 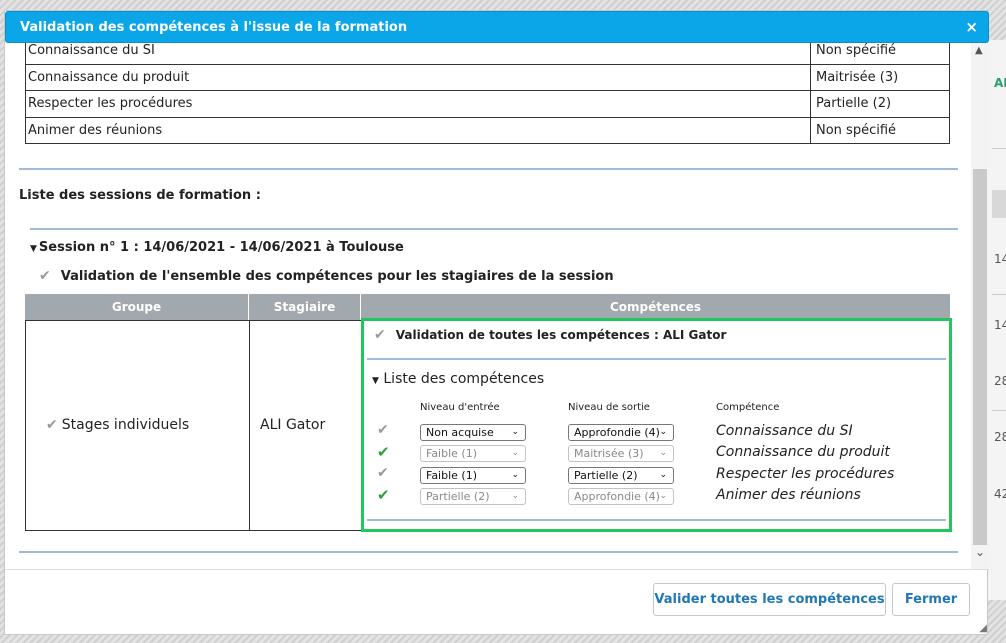 What do you see at coordinates (1000, 494) in the screenshot?
I see `bg-label: 42` at bounding box center [1000, 494].